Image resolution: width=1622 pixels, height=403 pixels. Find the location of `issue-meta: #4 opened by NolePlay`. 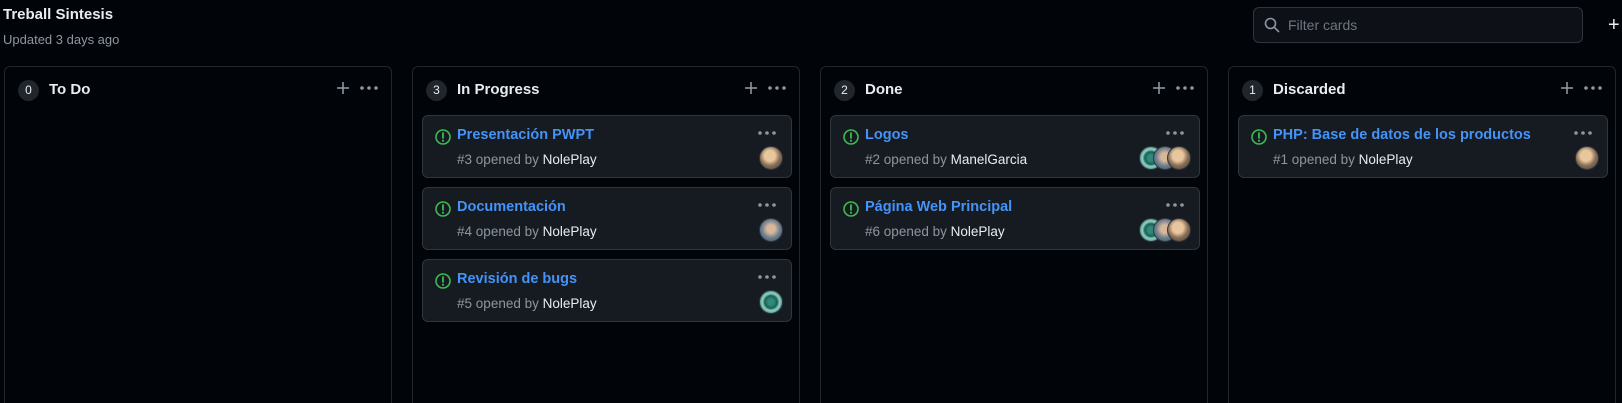

issue-meta: #4 opened by NolePlay is located at coordinates (527, 231).